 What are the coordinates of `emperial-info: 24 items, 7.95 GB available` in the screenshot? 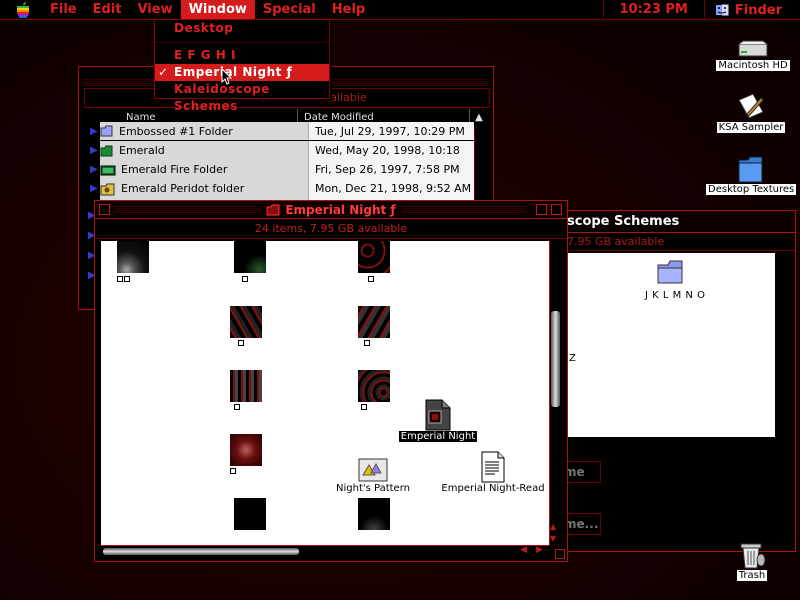 It's located at (331, 229).